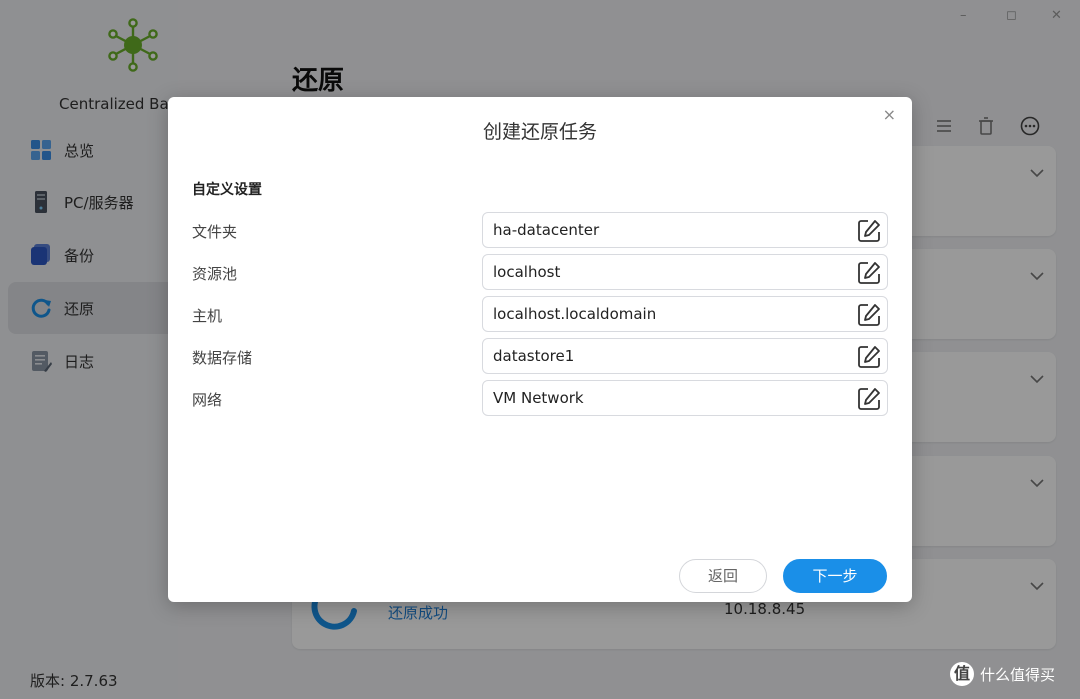 The image size is (1080, 699). Describe the element at coordinates (575, 314) in the screenshot. I see `field-value: localhost.localdomain` at that location.